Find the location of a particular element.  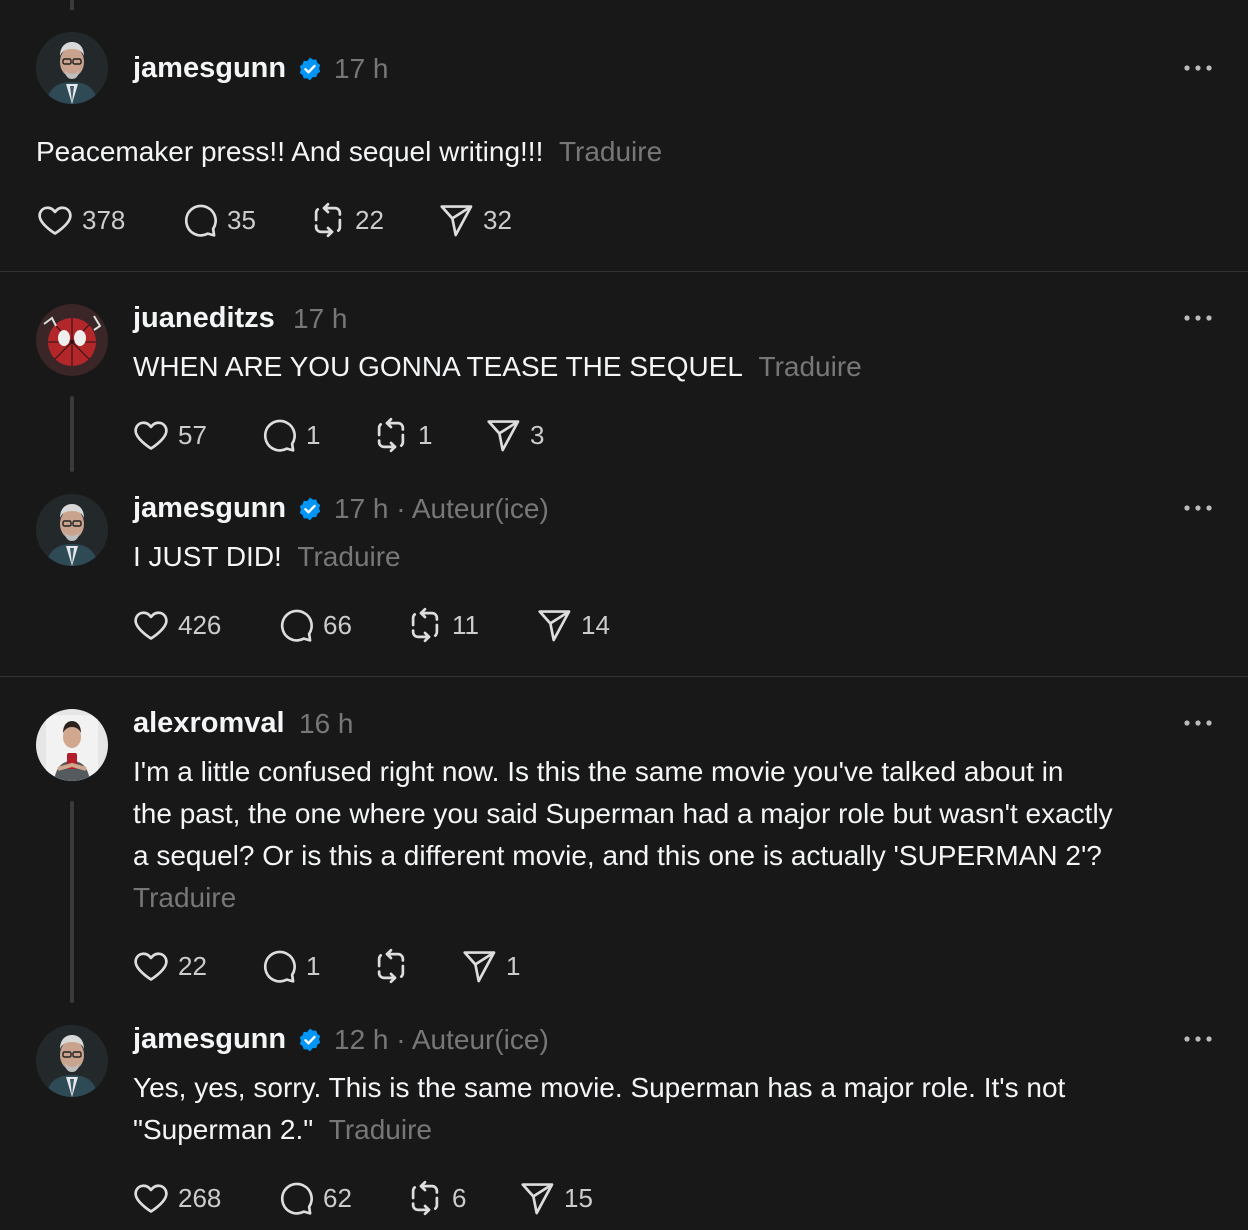

like-button: 378 is located at coordinates (80, 220).